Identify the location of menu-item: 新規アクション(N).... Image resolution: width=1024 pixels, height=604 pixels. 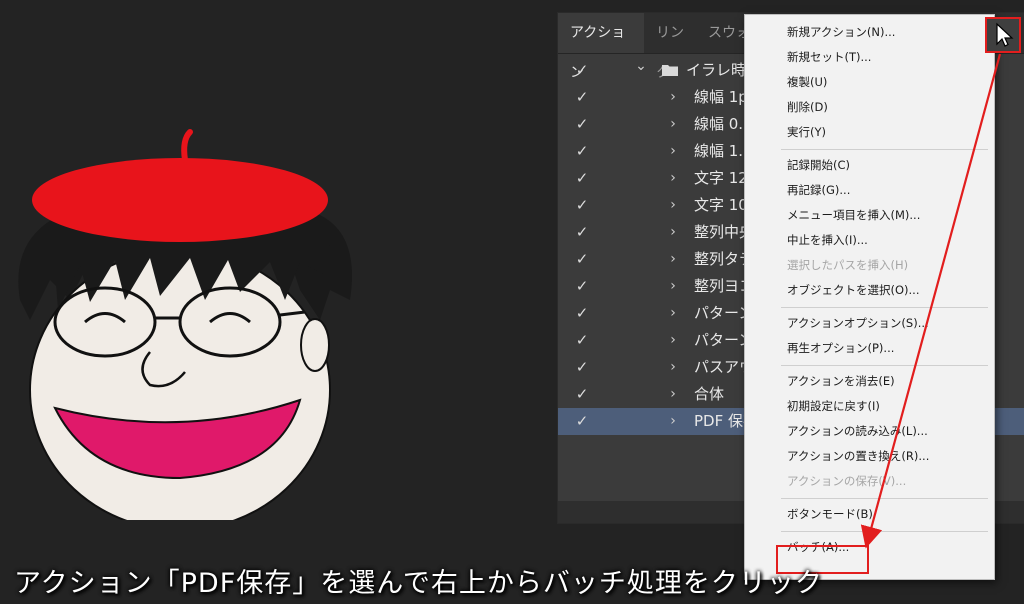
(841, 32).